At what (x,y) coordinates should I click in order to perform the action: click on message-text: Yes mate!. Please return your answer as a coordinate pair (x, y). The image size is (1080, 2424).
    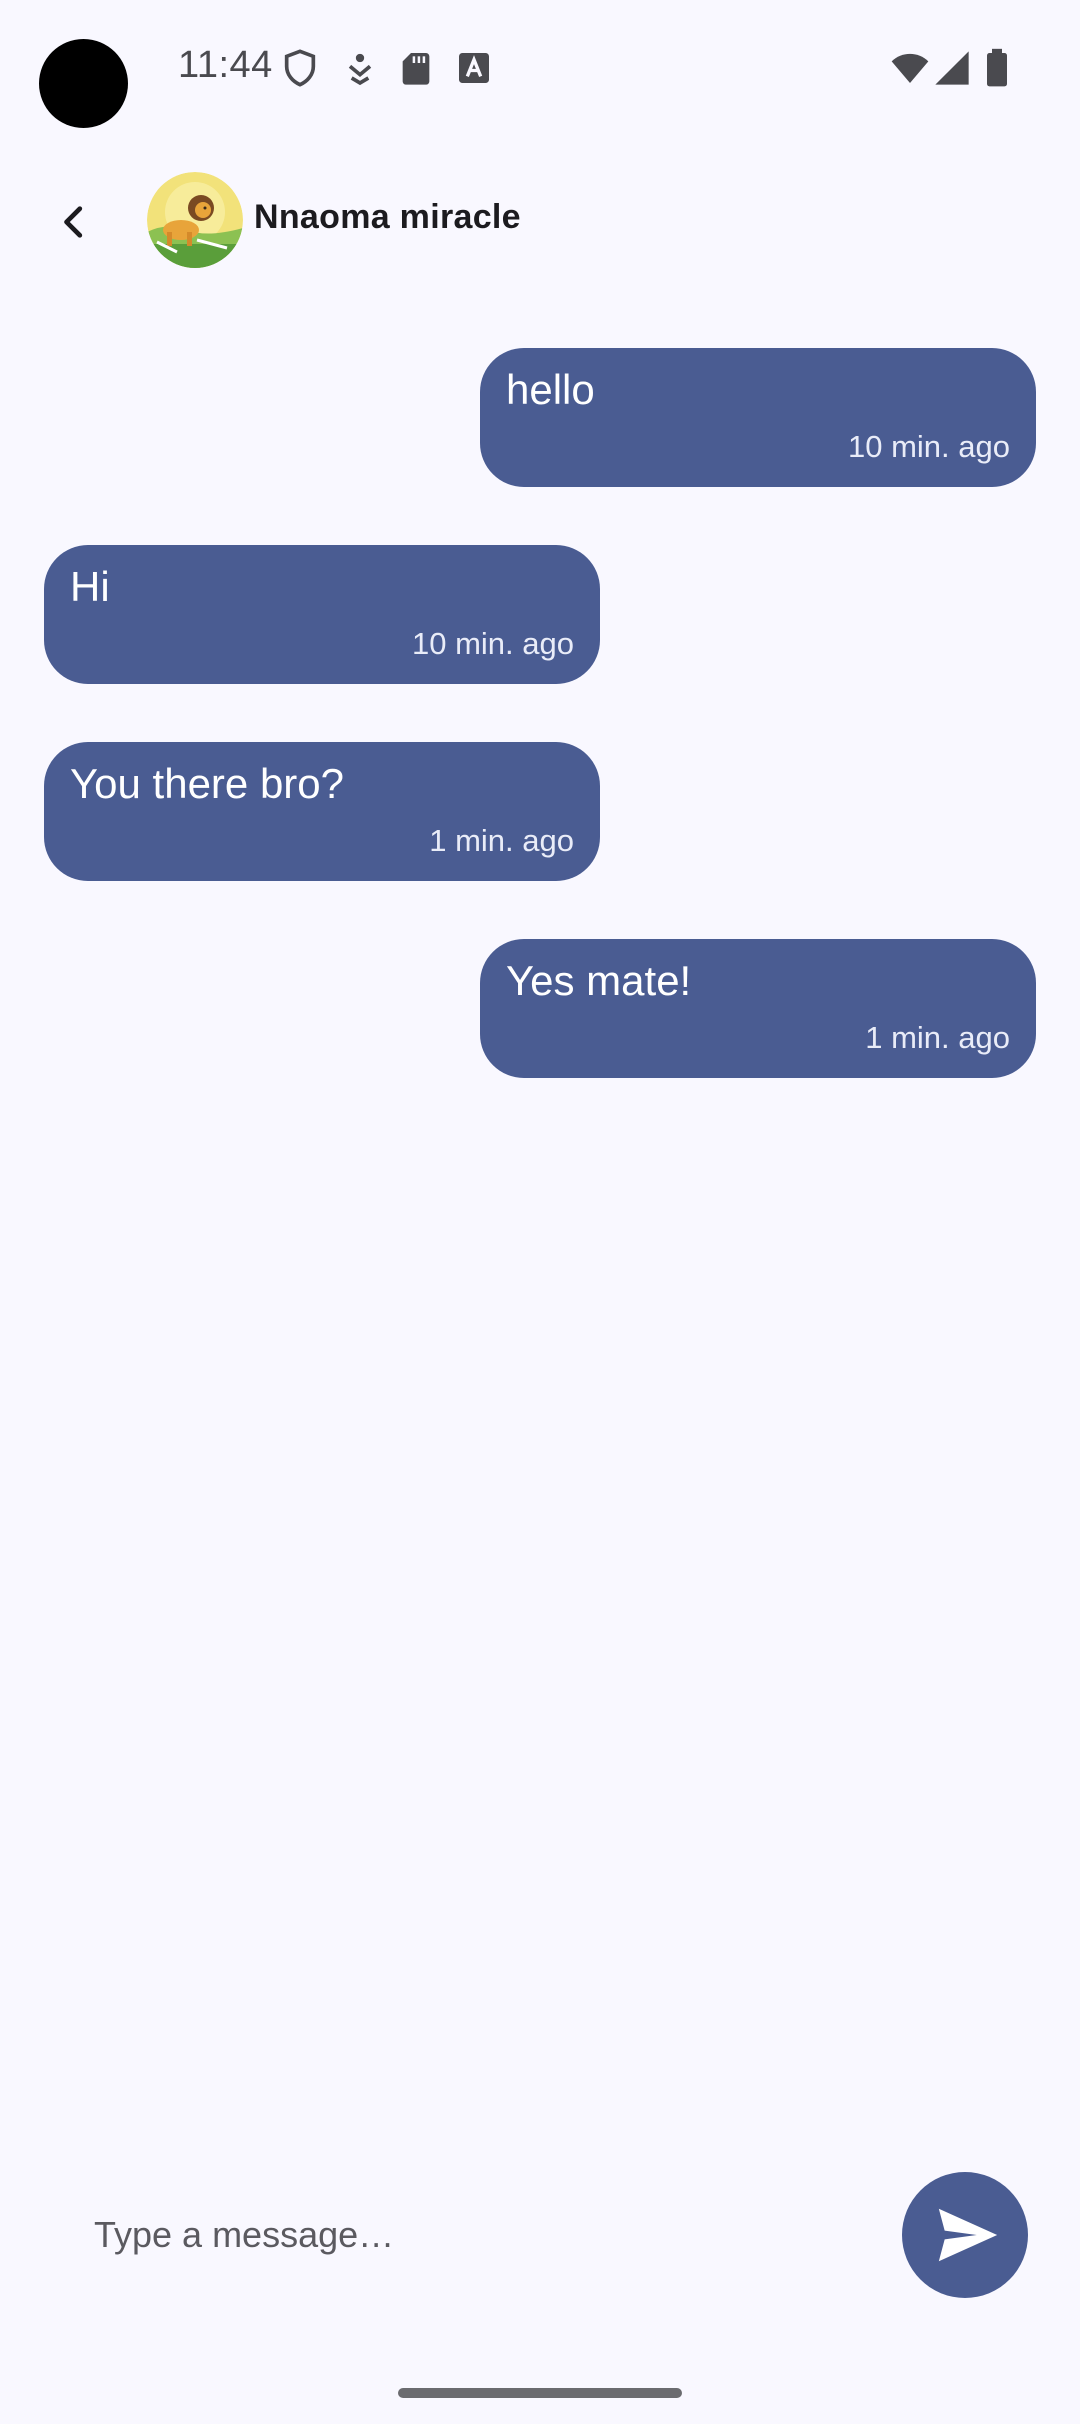
    Looking at the image, I should click on (599, 980).